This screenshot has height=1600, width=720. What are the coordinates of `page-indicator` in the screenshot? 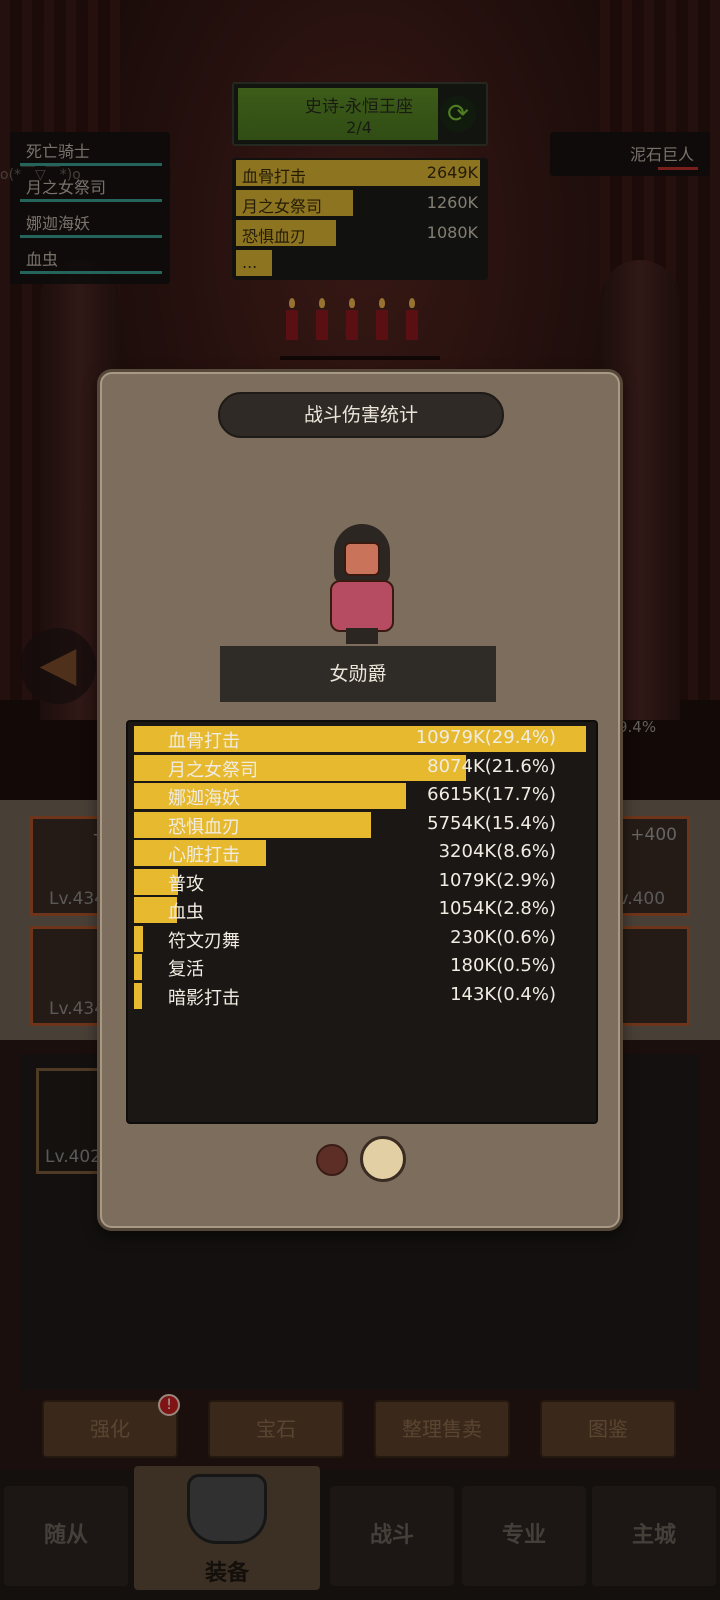 It's located at (362, 1158).